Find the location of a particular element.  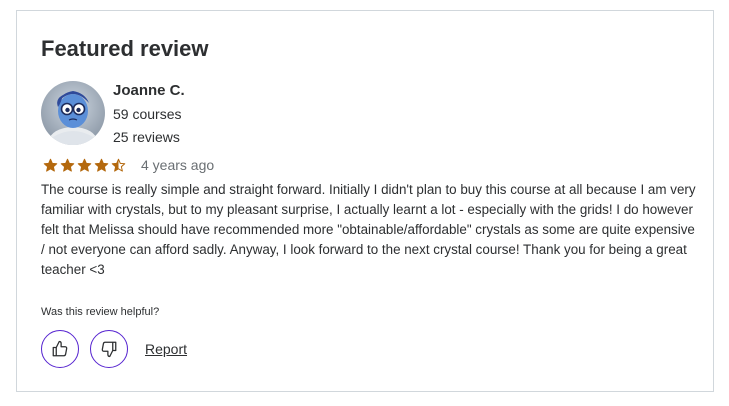

reviewer-name: Joanne C. is located at coordinates (149, 90).